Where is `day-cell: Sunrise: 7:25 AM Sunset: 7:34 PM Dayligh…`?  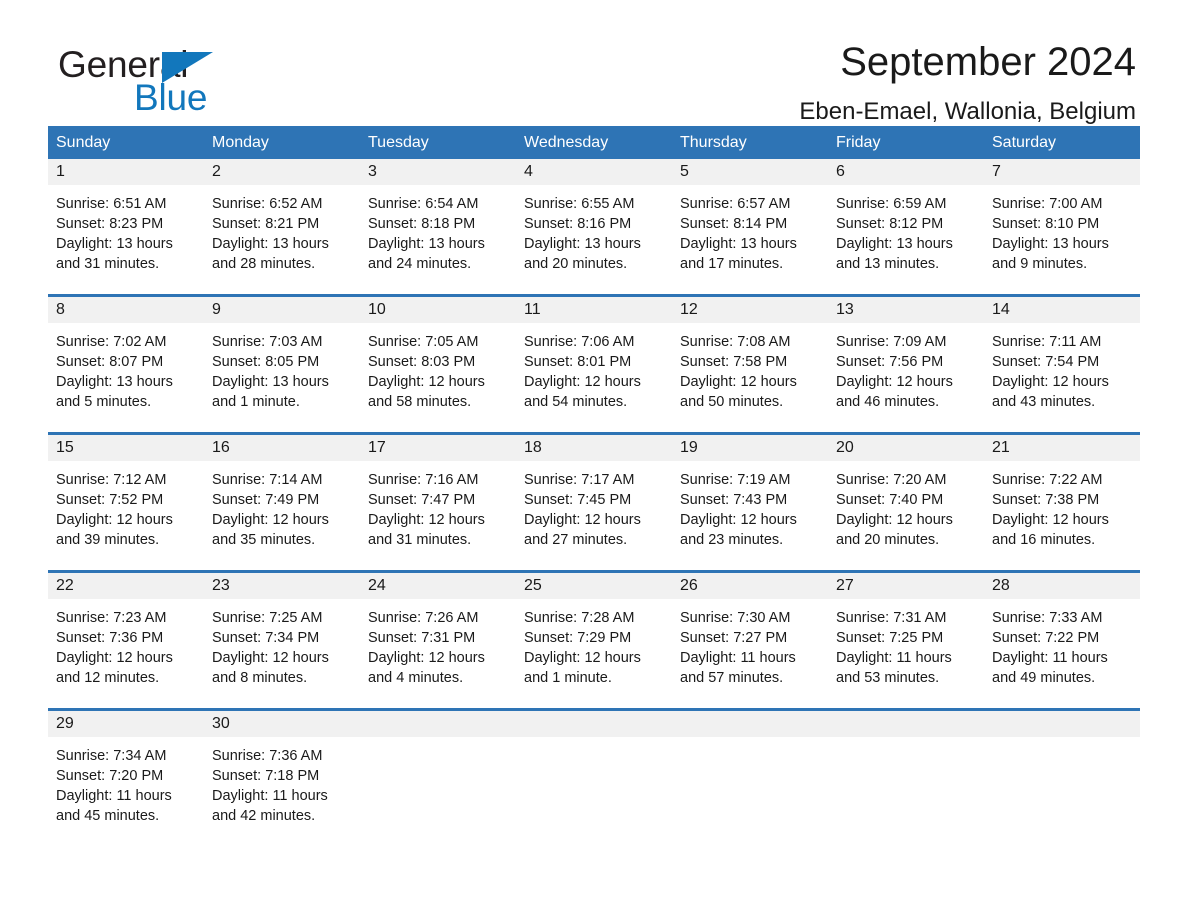 day-cell: Sunrise: 7:25 AM Sunset: 7:34 PM Dayligh… is located at coordinates (282, 653).